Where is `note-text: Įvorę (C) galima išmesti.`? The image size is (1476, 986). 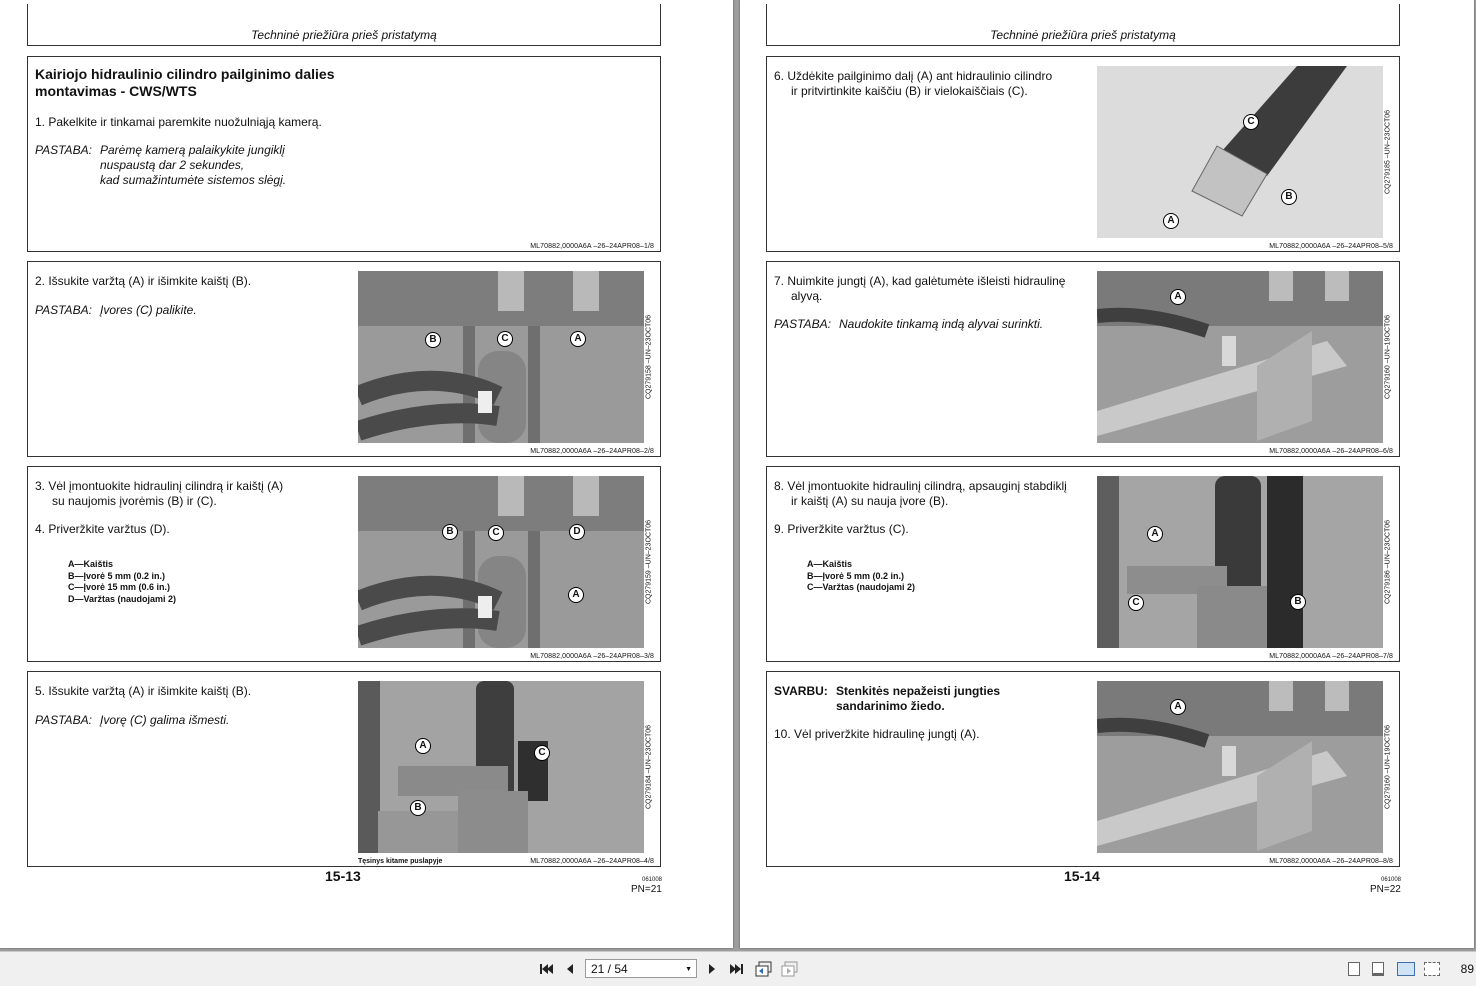
note-text: Įvorę (C) galima išmesti. is located at coordinates (165, 720).